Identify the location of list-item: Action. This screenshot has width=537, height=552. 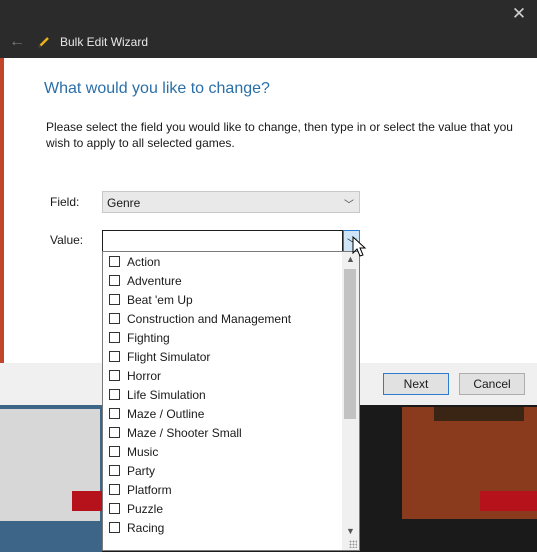
(225, 262).